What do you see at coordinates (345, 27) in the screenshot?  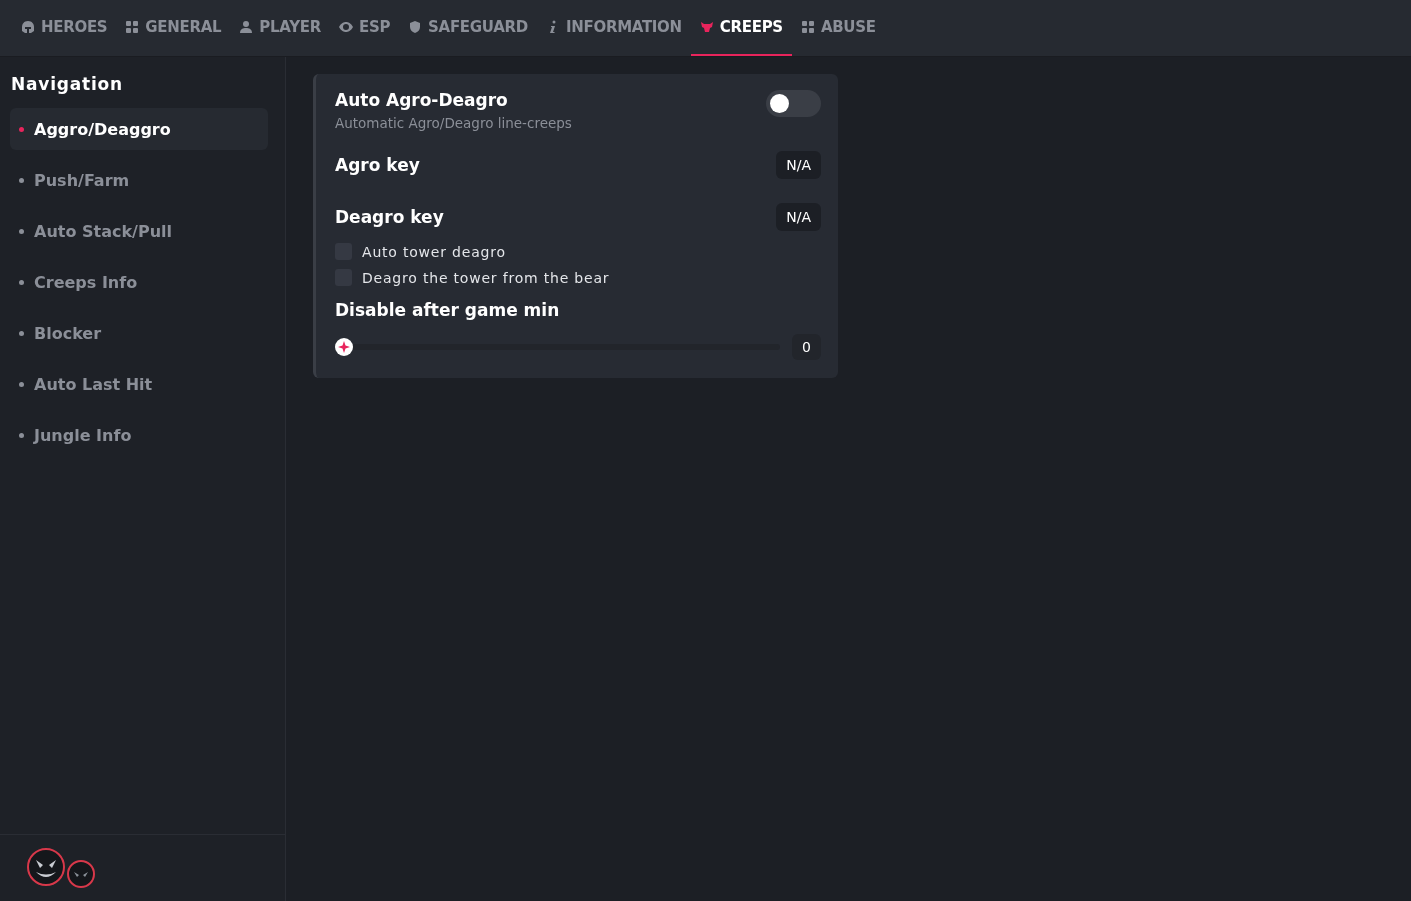 I see `eye-icon` at bounding box center [345, 27].